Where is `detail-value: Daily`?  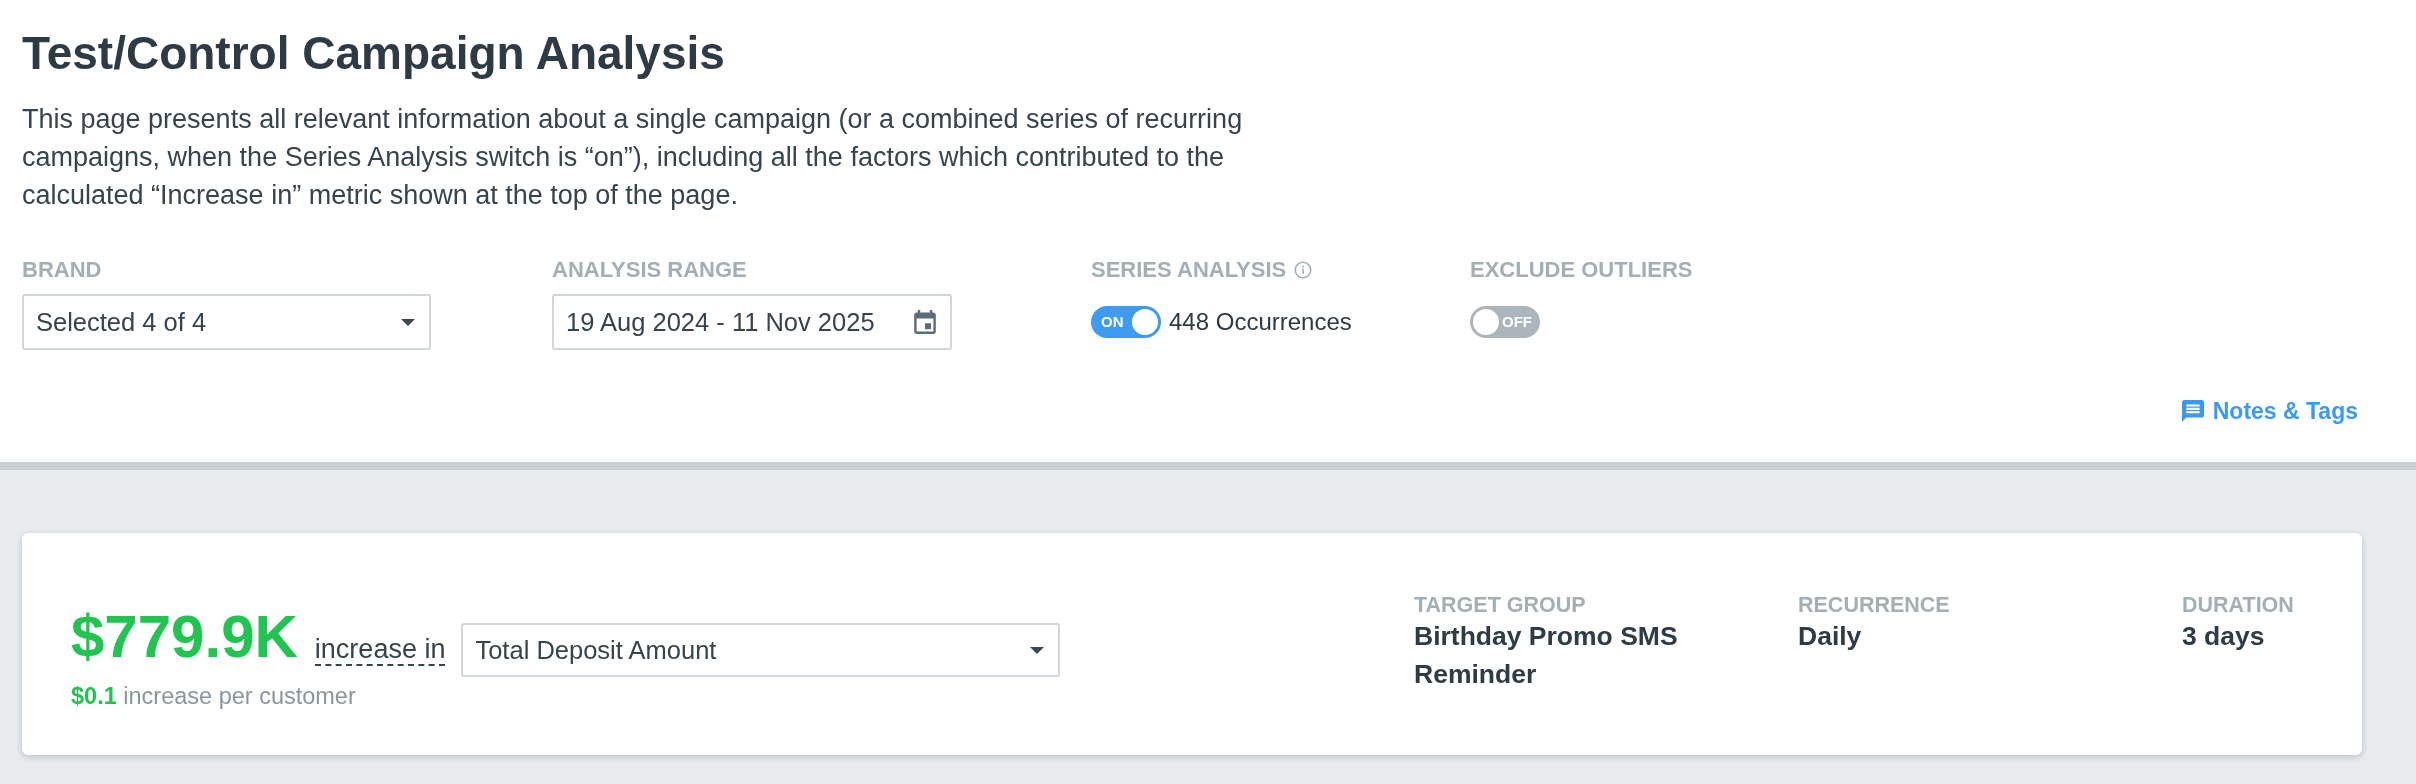 detail-value: Daily is located at coordinates (1830, 636).